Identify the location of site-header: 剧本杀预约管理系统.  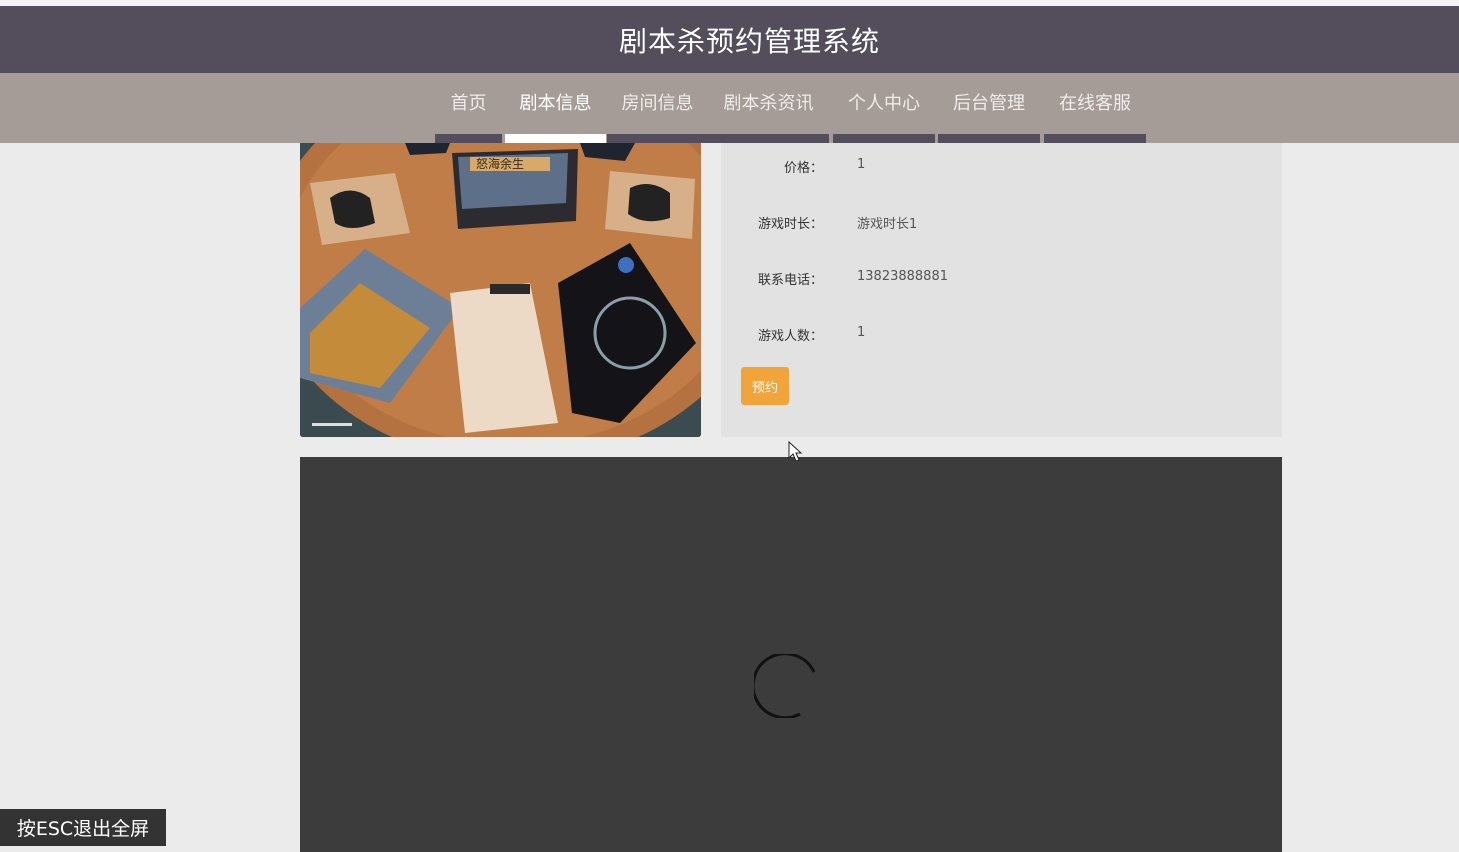
(729, 39).